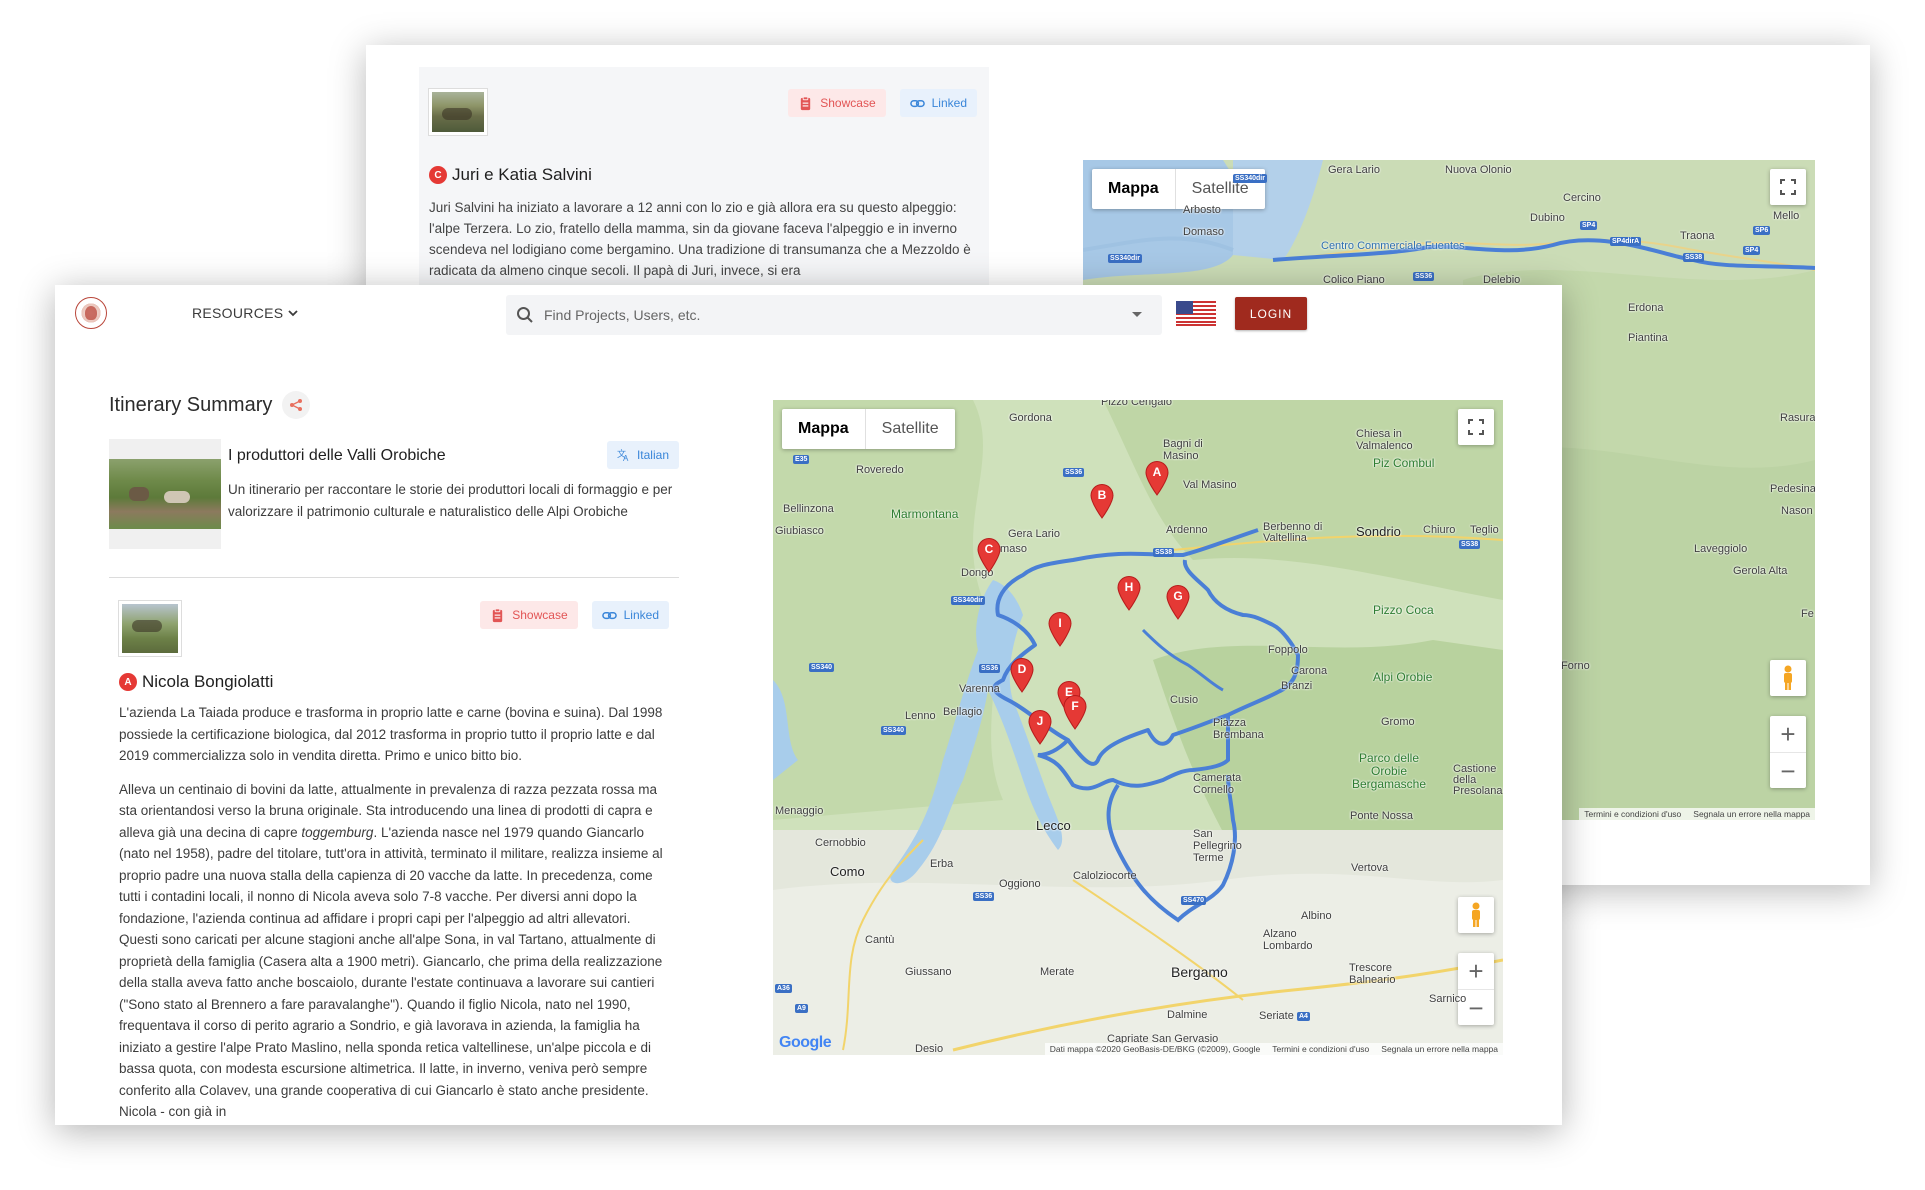 The image size is (1925, 1190). I want to click on map-label: Chiesa in Valmalenco, so click(1384, 440).